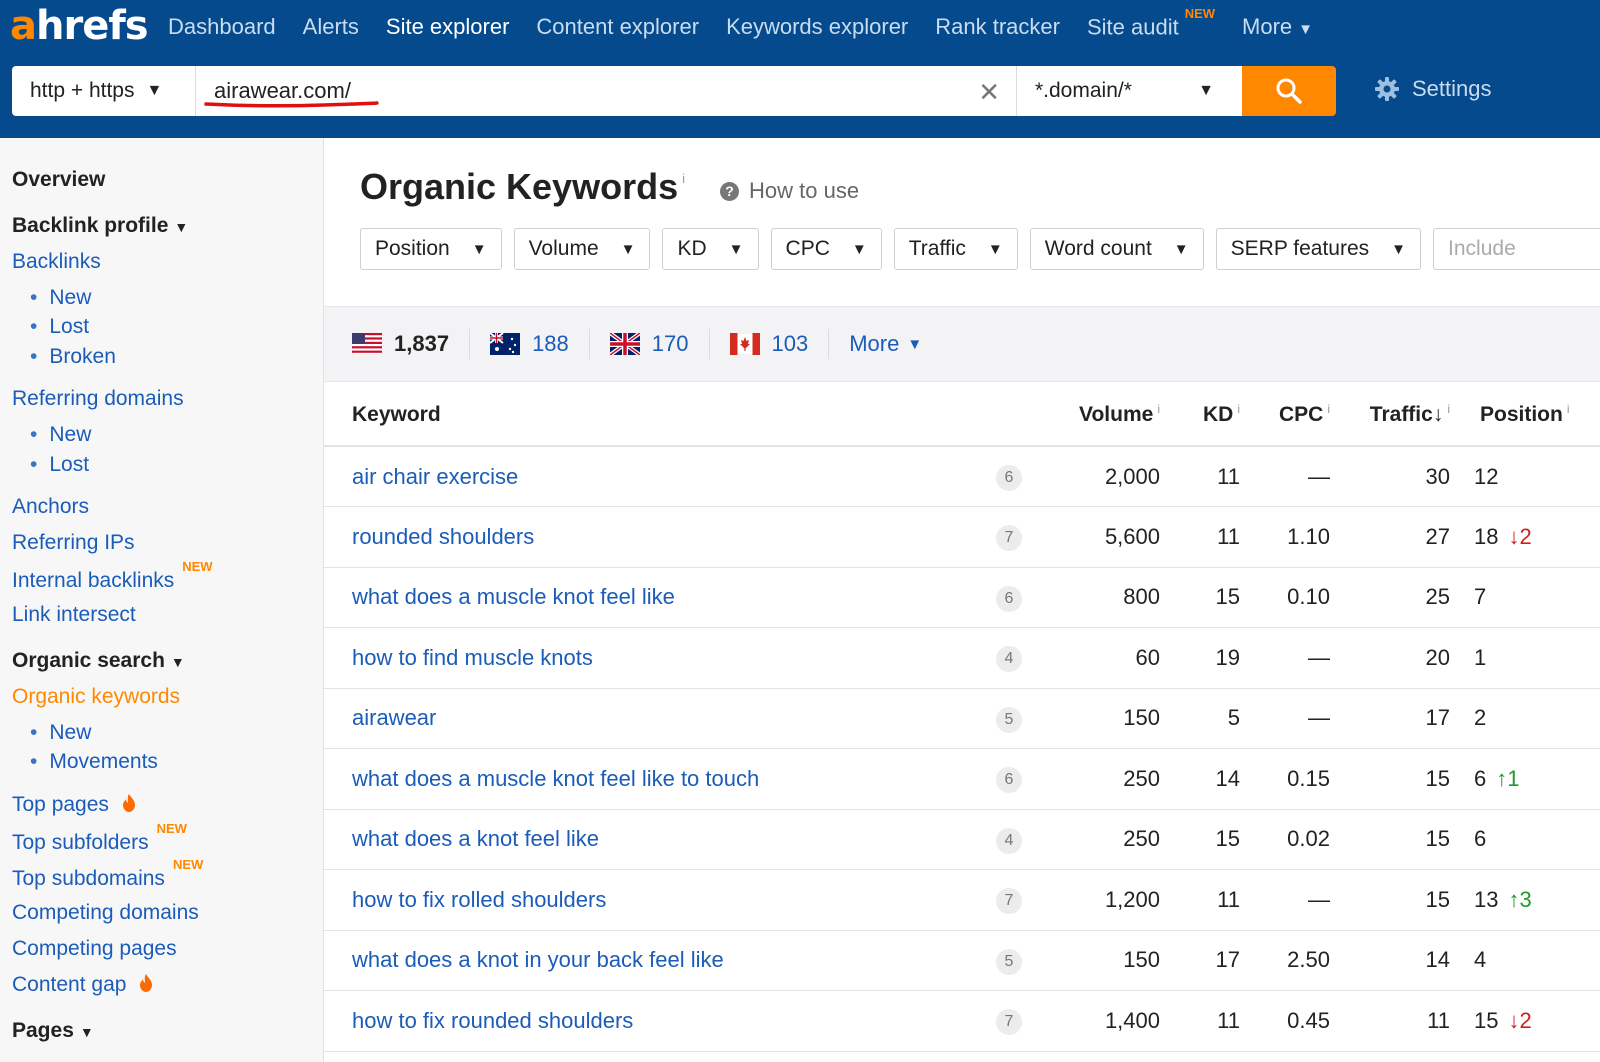 This screenshot has width=1600, height=1062. Describe the element at coordinates (98, 399) in the screenshot. I see `sidebar-referring-domains: Referring domains` at that location.